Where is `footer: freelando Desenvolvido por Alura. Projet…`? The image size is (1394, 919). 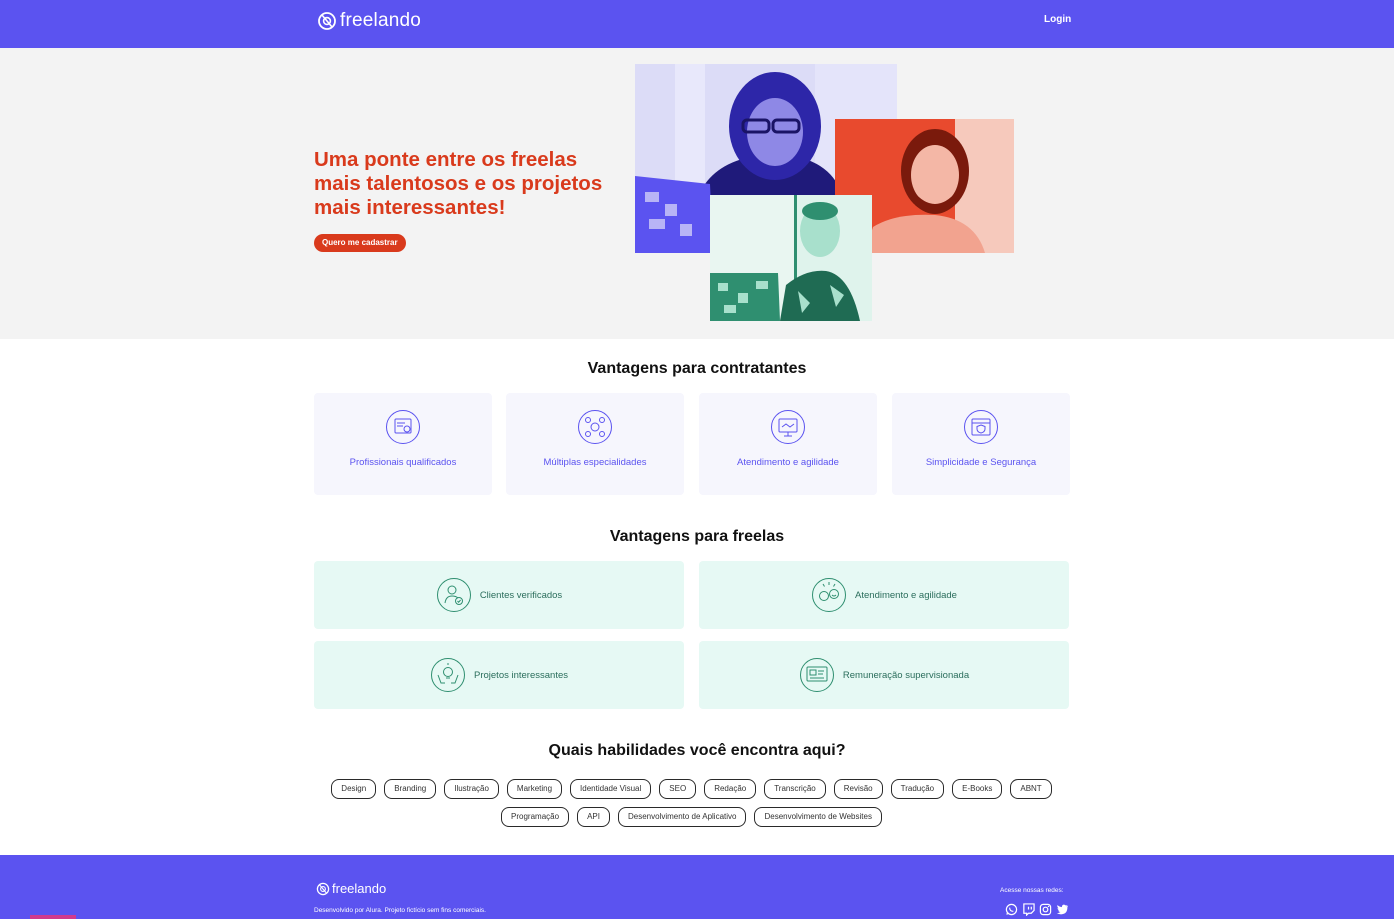
footer: freelando Desenvolvido por Alura. Projet… is located at coordinates (697, 887).